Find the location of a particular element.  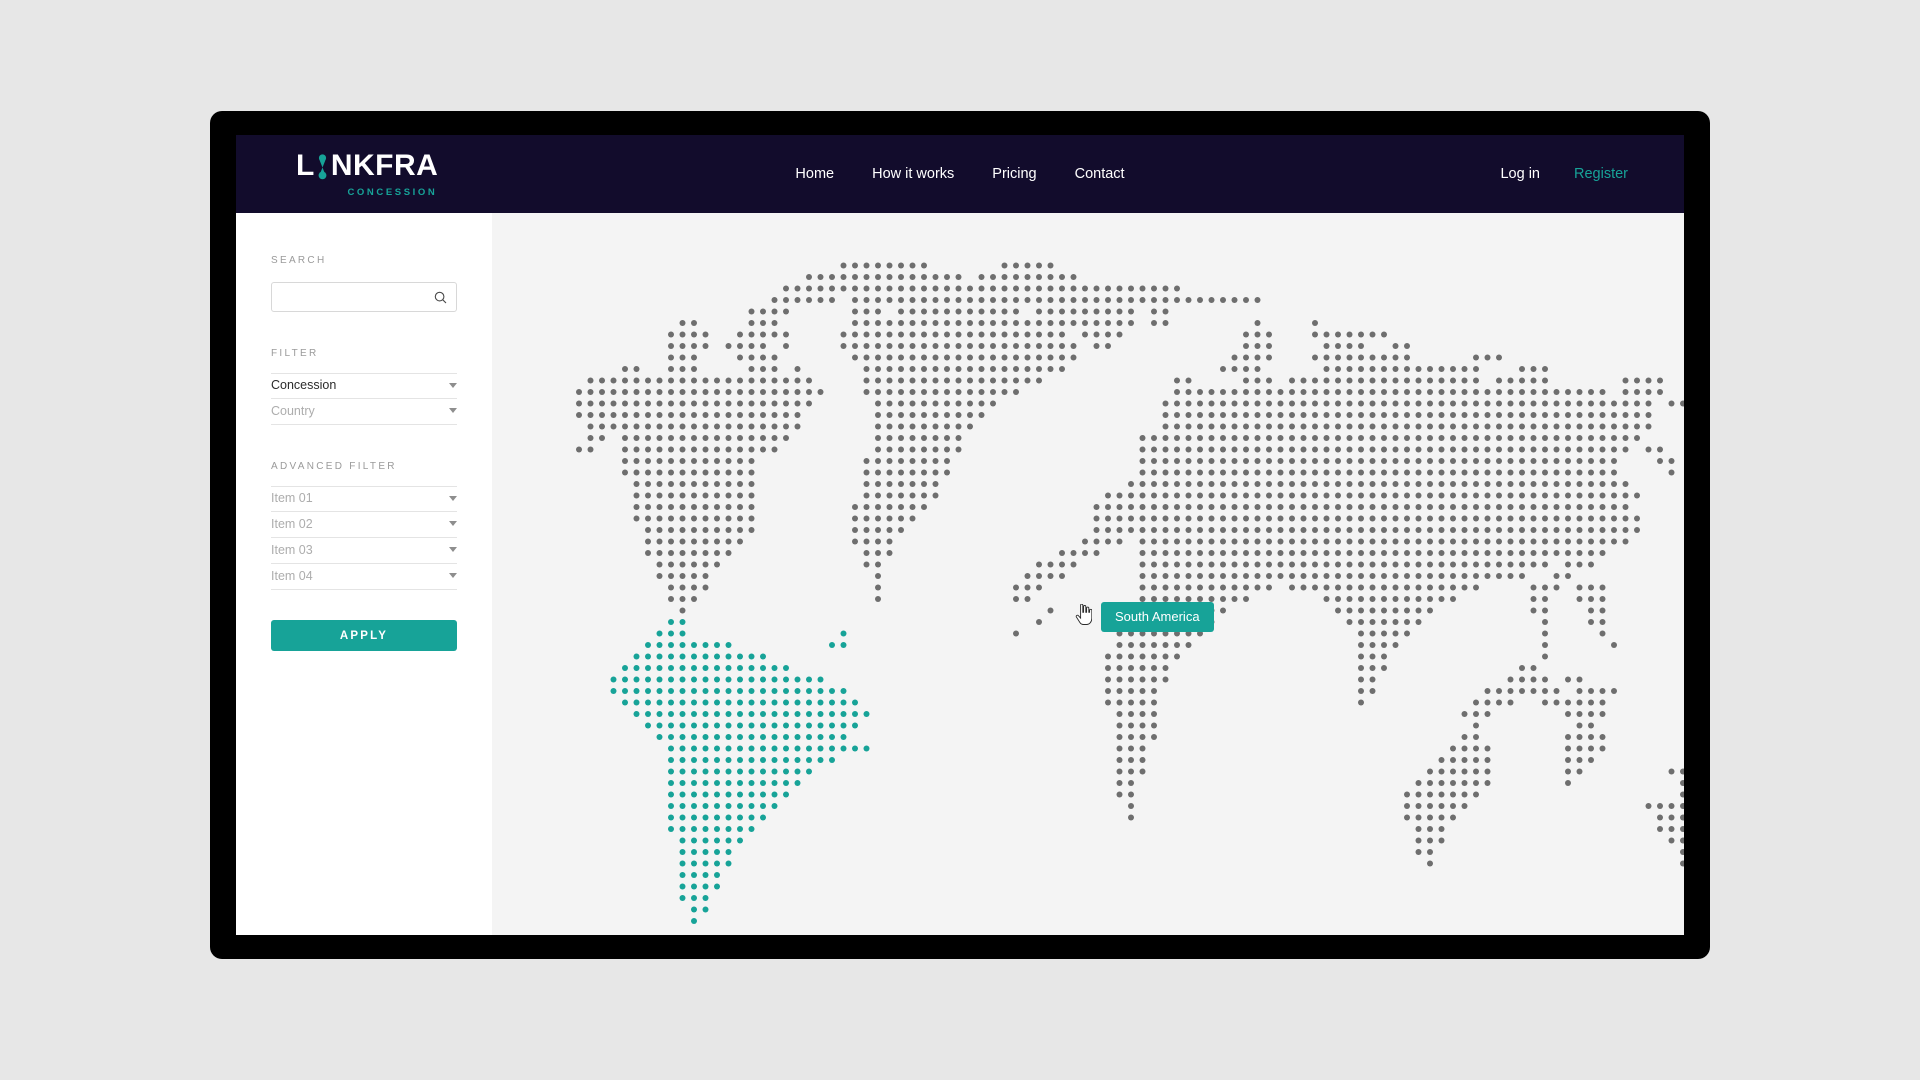

advanced-select-item-04-value: Item 04 is located at coordinates (292, 575).